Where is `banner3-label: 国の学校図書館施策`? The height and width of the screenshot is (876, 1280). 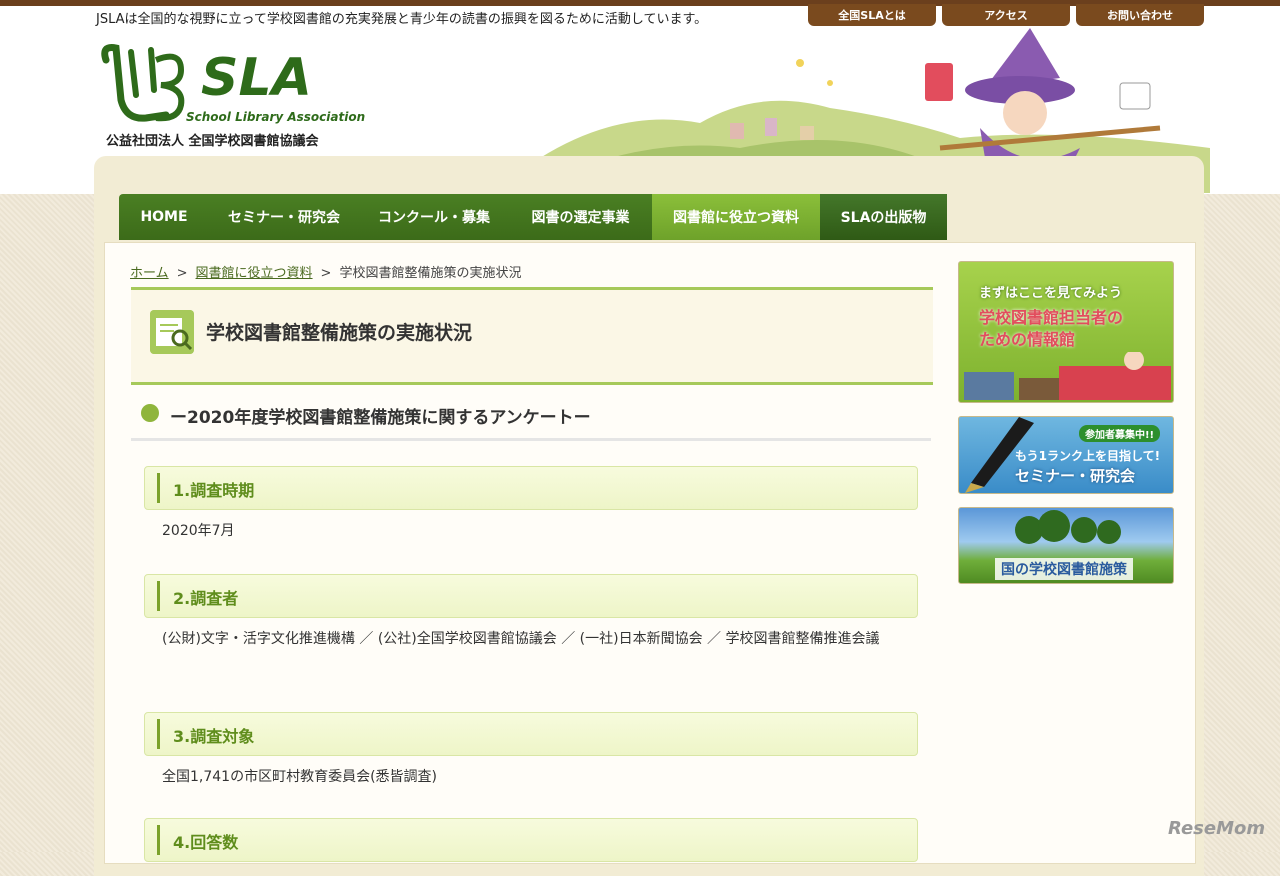
banner3-label: 国の学校図書館施策 is located at coordinates (1064, 569).